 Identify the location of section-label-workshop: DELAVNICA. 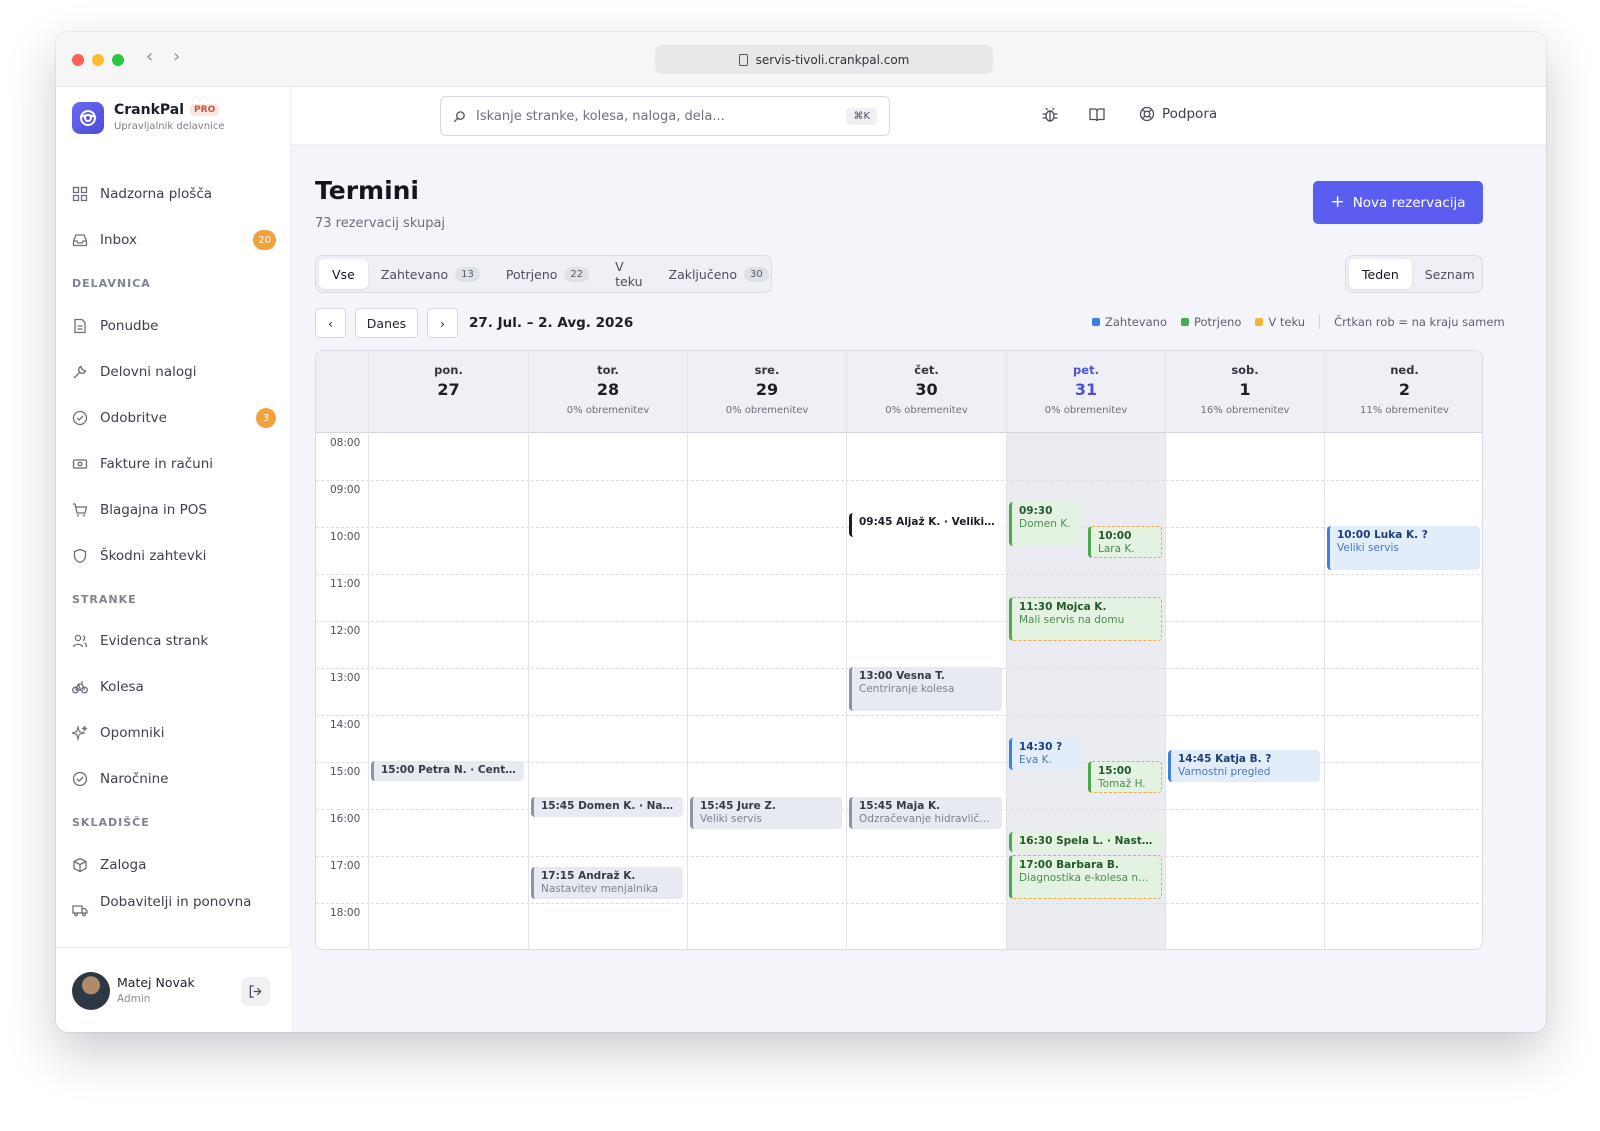
(111, 283).